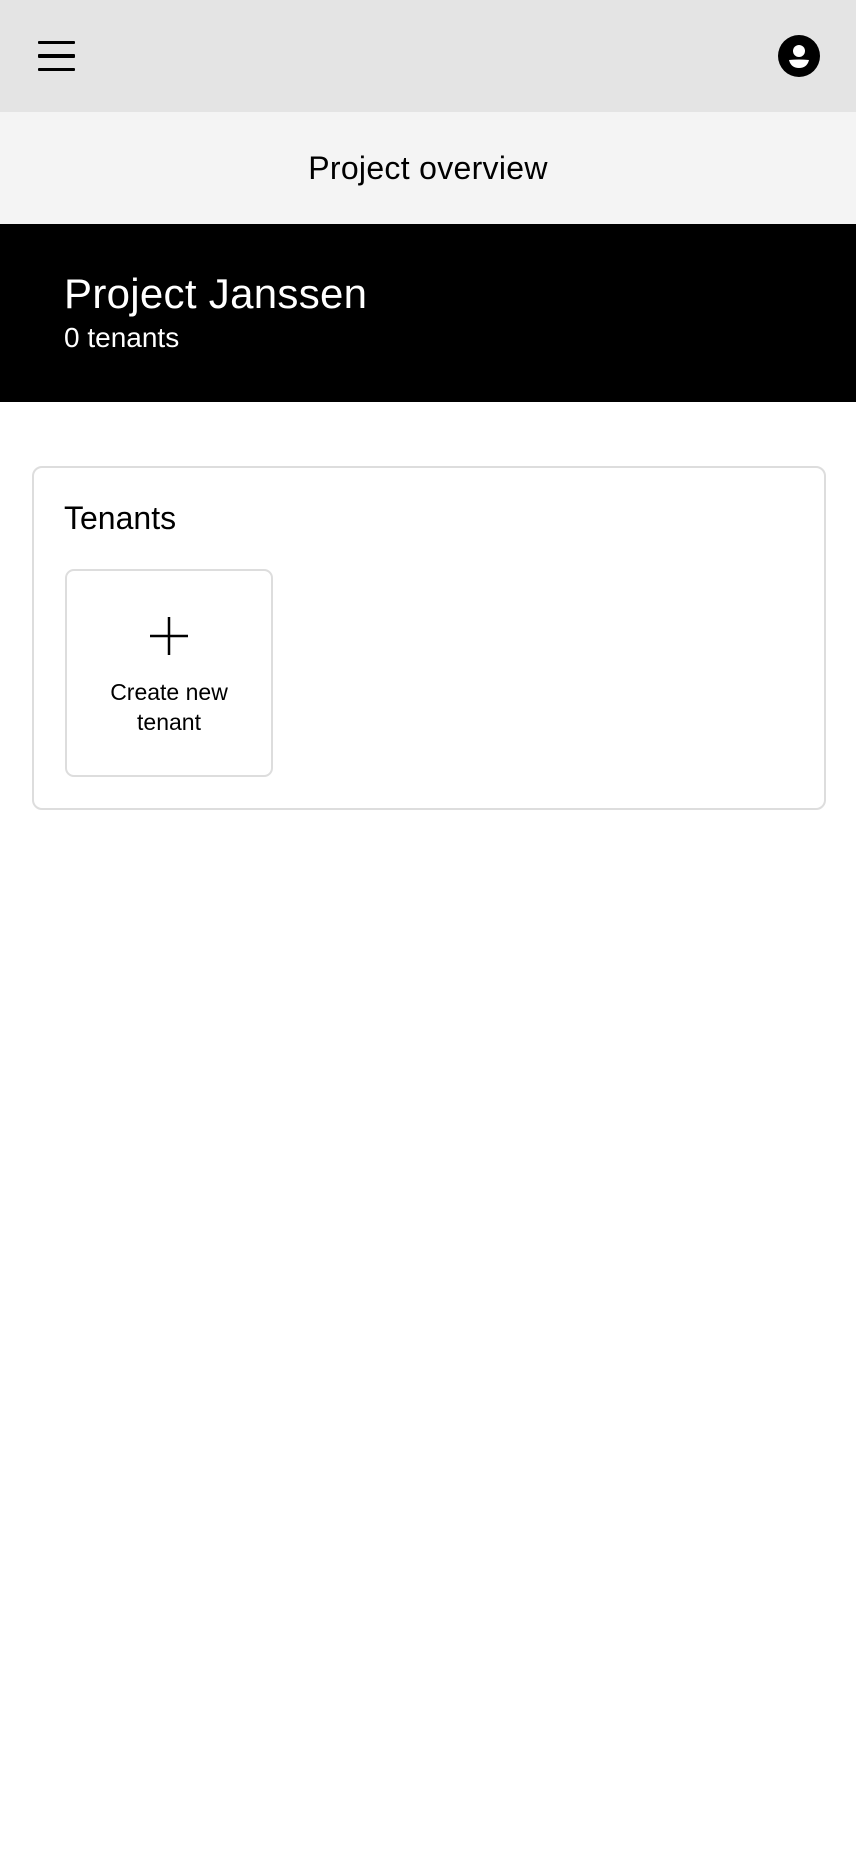 The height and width of the screenshot is (1852, 856). What do you see at coordinates (122, 337) in the screenshot?
I see `tenant-count: 0 tenants` at bounding box center [122, 337].